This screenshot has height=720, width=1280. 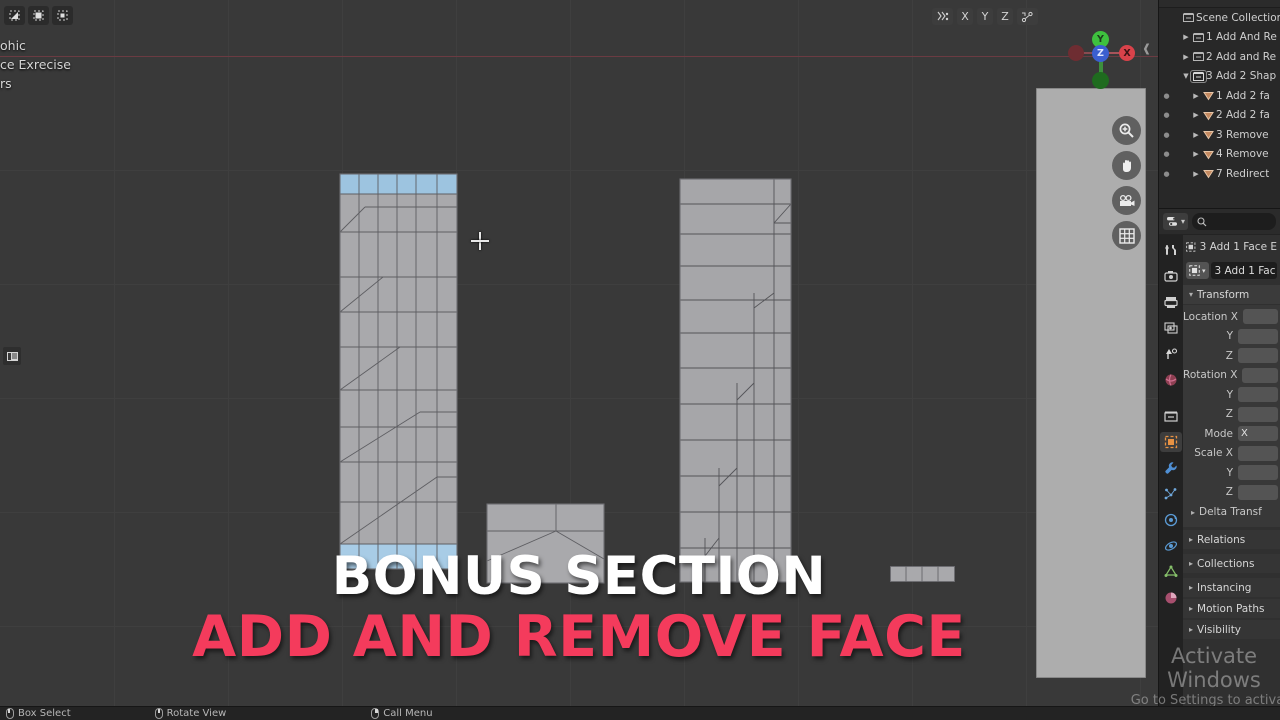 I want to click on editor-type-selector: ▾, so click(x=1176, y=221).